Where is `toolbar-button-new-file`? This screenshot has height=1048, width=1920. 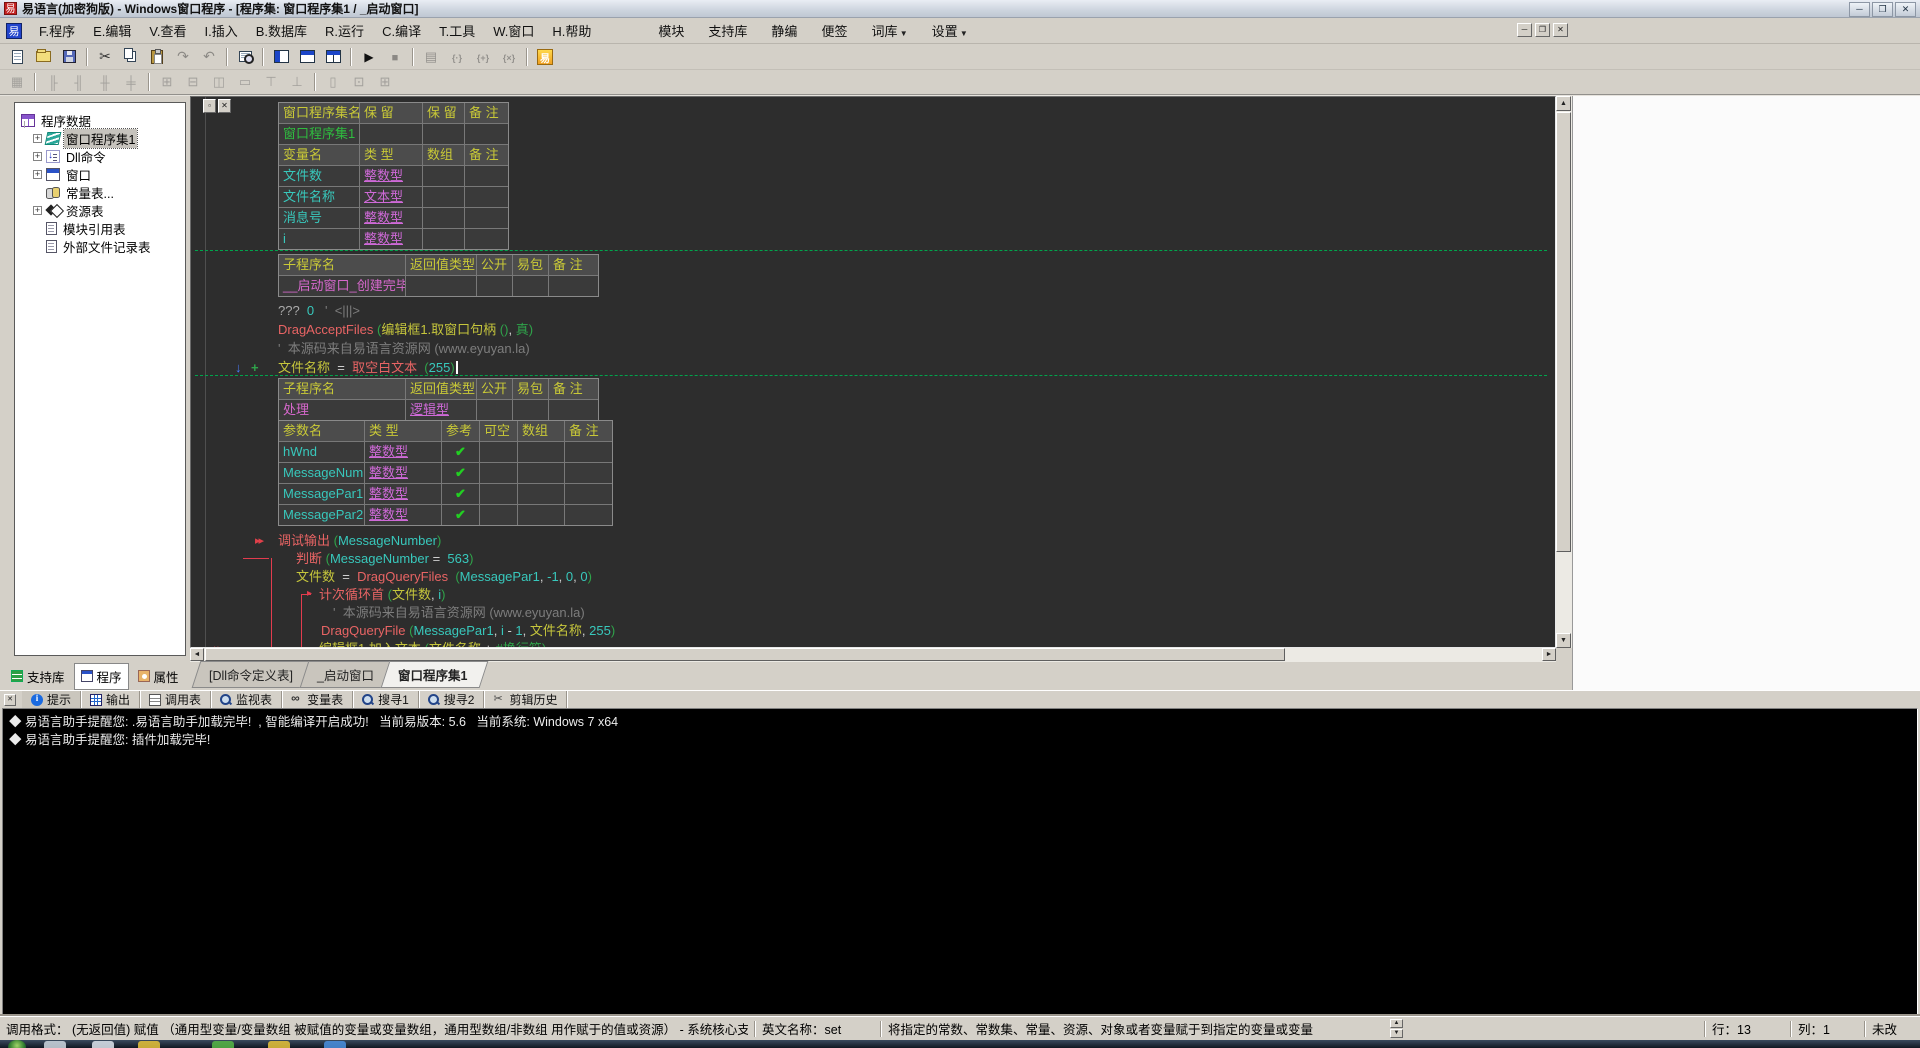
toolbar-button-new-file is located at coordinates (17, 57).